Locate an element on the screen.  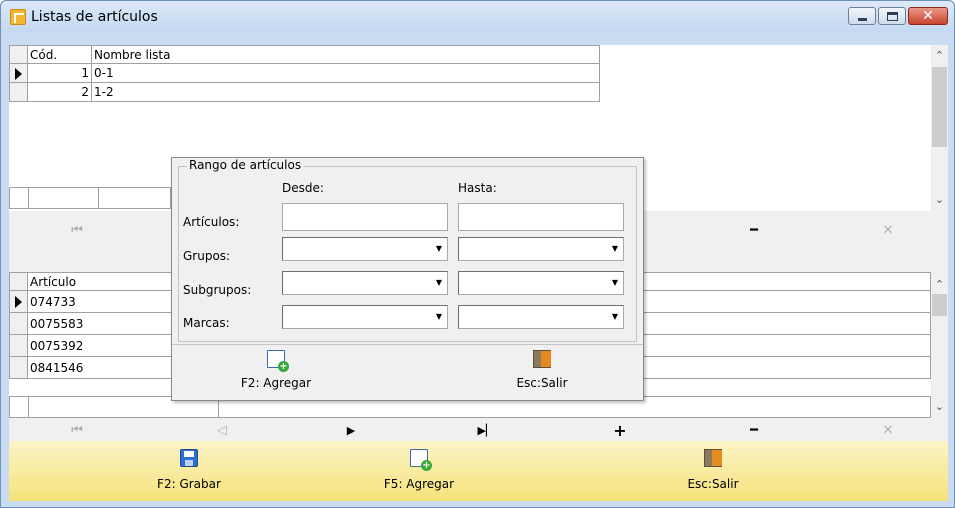
last-icon: ▶▏ is located at coordinates (486, 431).